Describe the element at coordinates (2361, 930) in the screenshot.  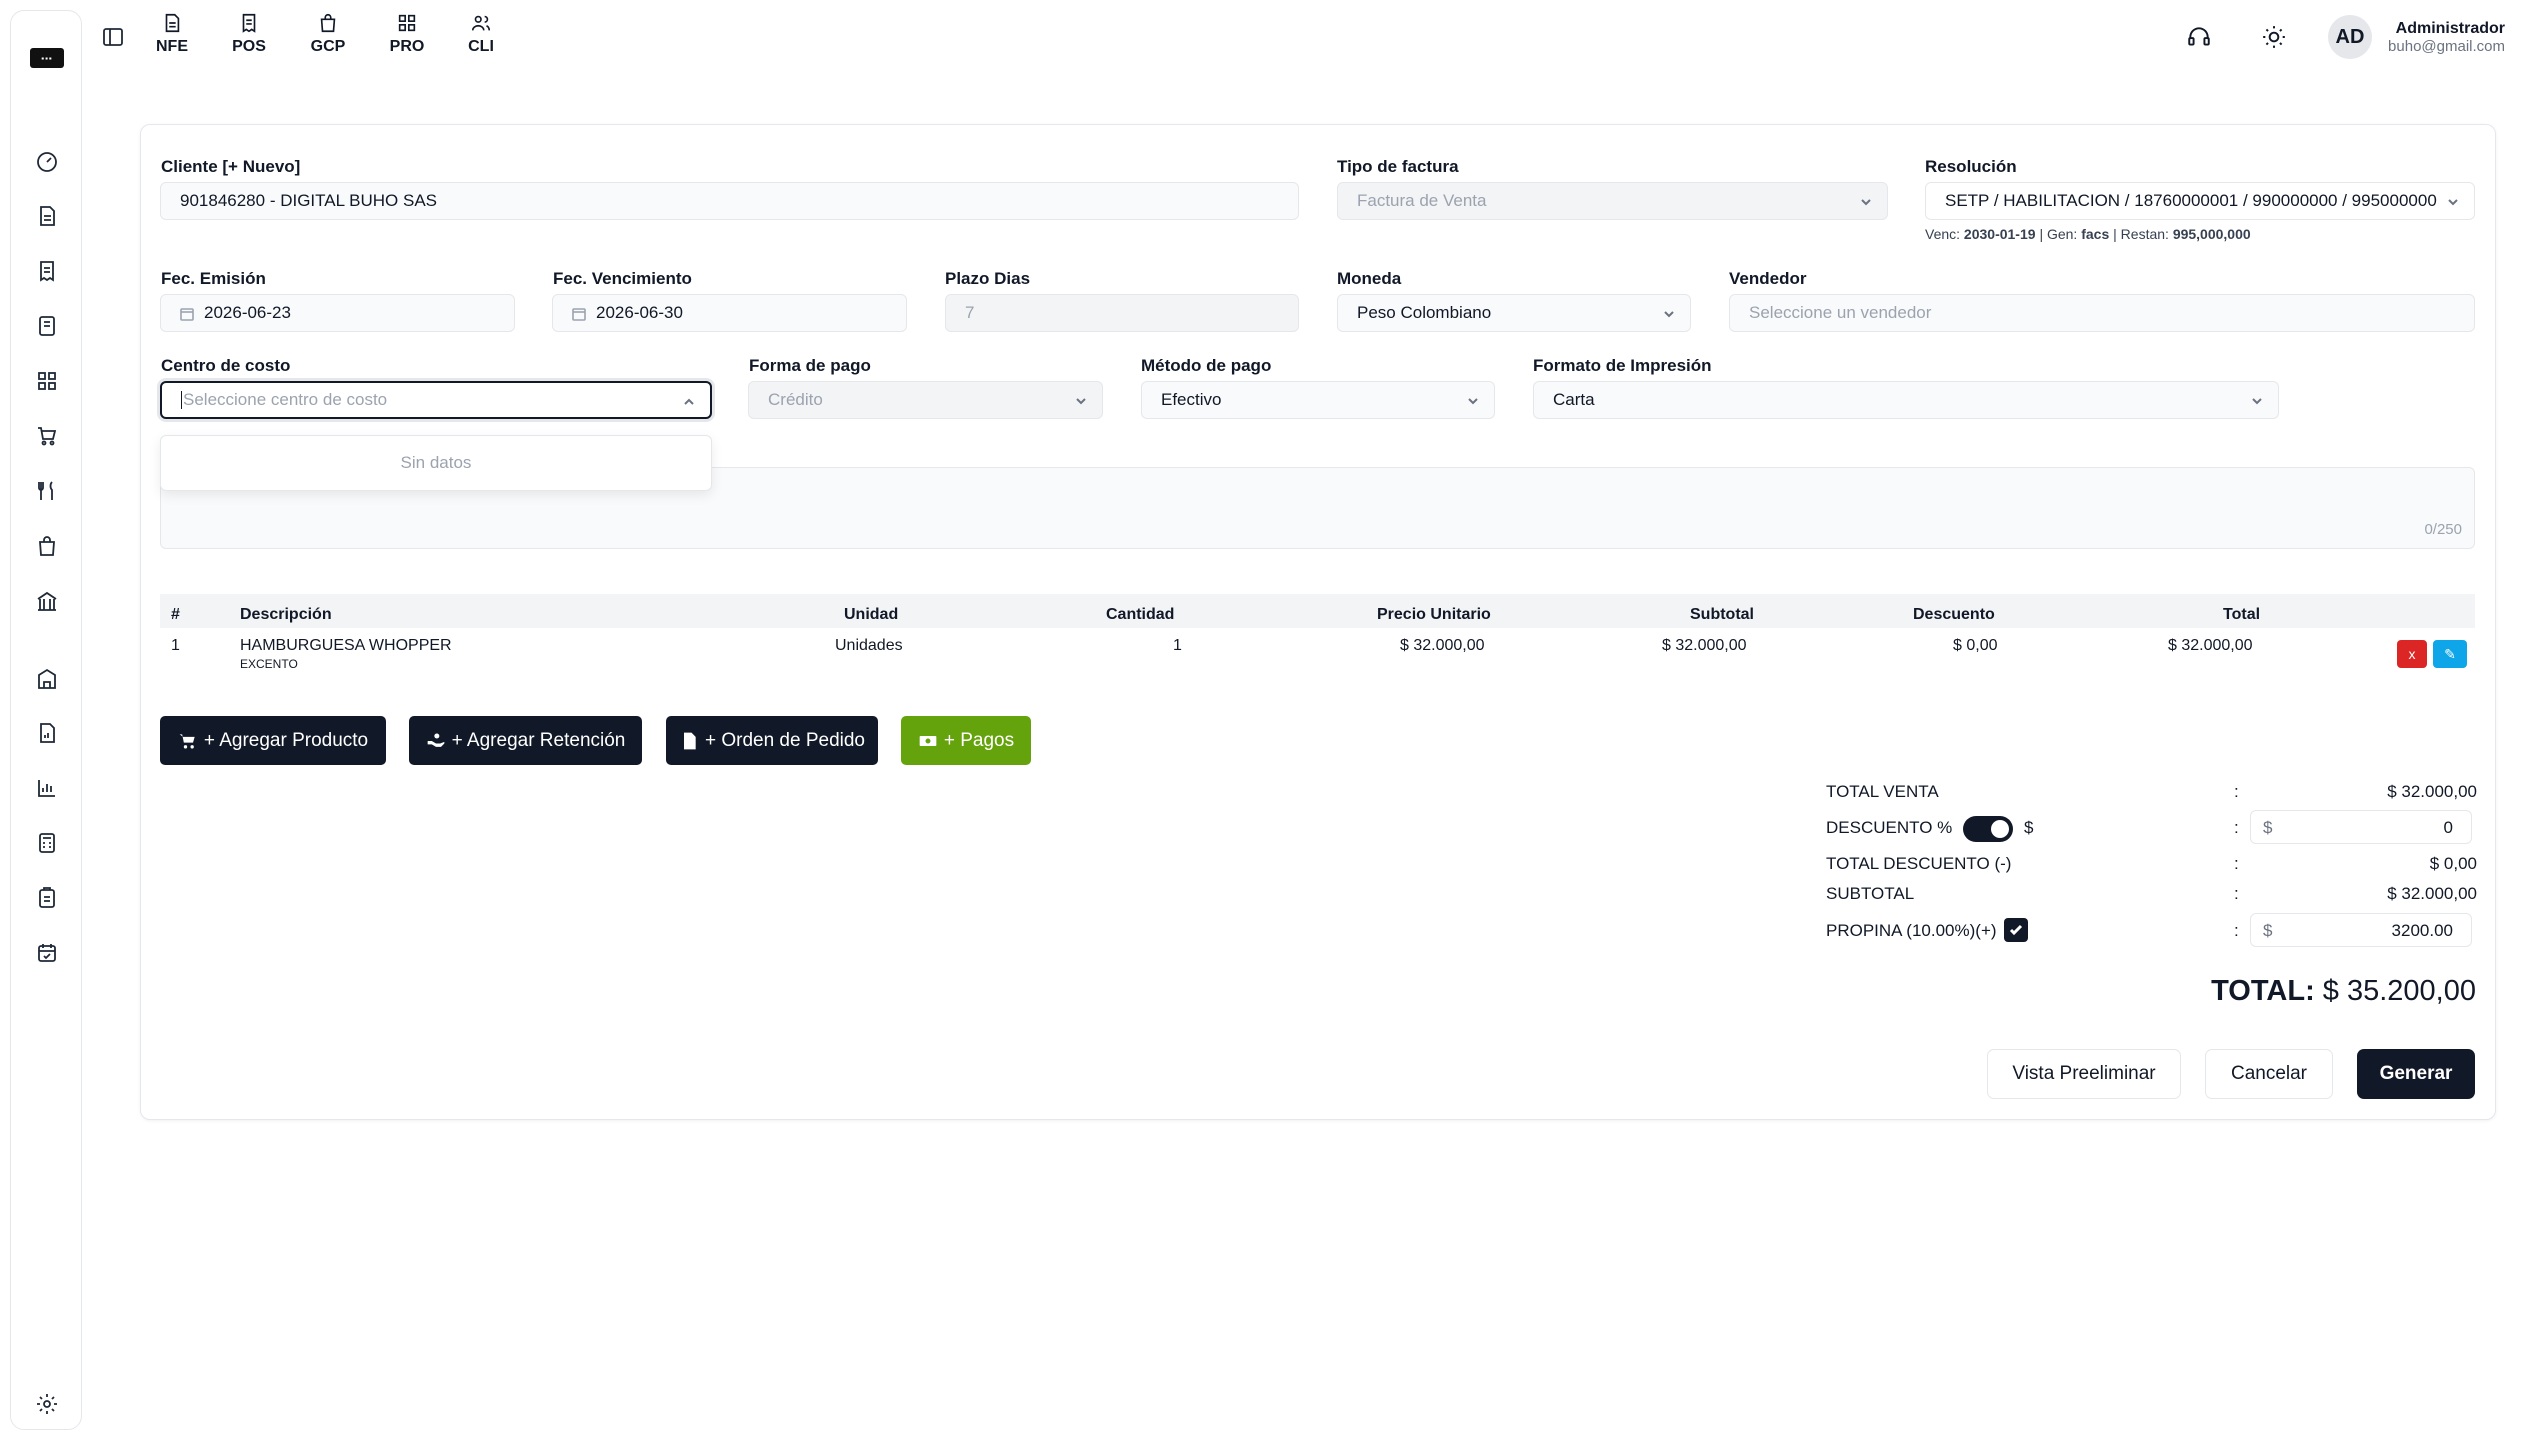
I see `propina-input: $ 3200.00` at that location.